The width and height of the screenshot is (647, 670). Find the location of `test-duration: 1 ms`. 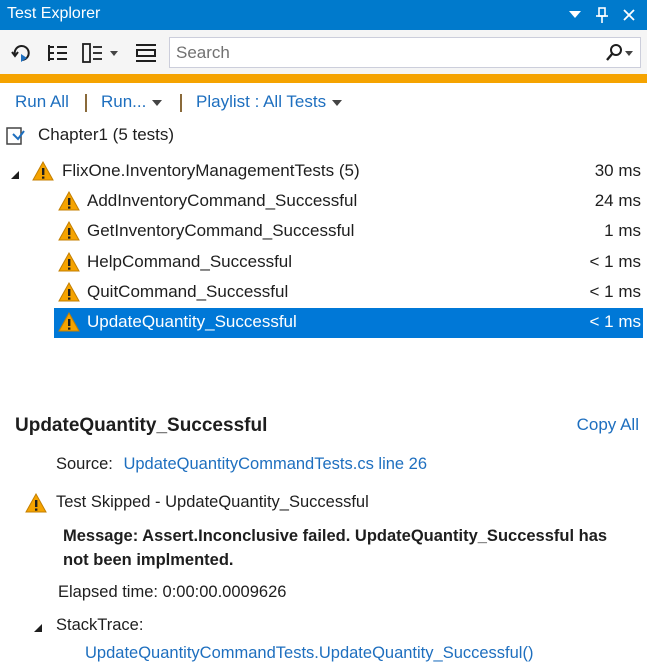

test-duration: 1 ms is located at coordinates (622, 231).